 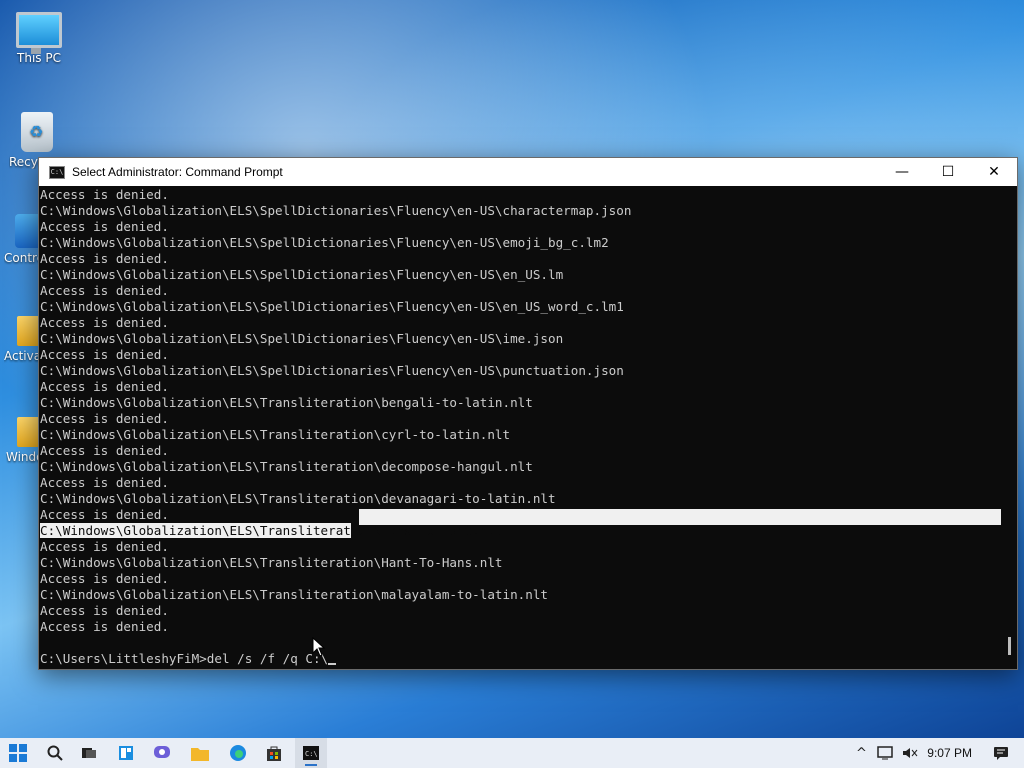 What do you see at coordinates (21, 356) in the screenshot?
I see `desktop-icon-label: Activat` at bounding box center [21, 356].